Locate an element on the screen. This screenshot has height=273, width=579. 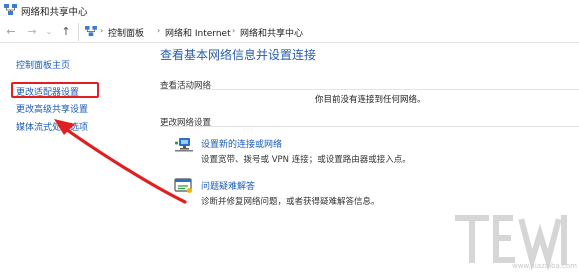
no-network-status: 你目前没有连接到任何网络。 is located at coordinates (370, 100).